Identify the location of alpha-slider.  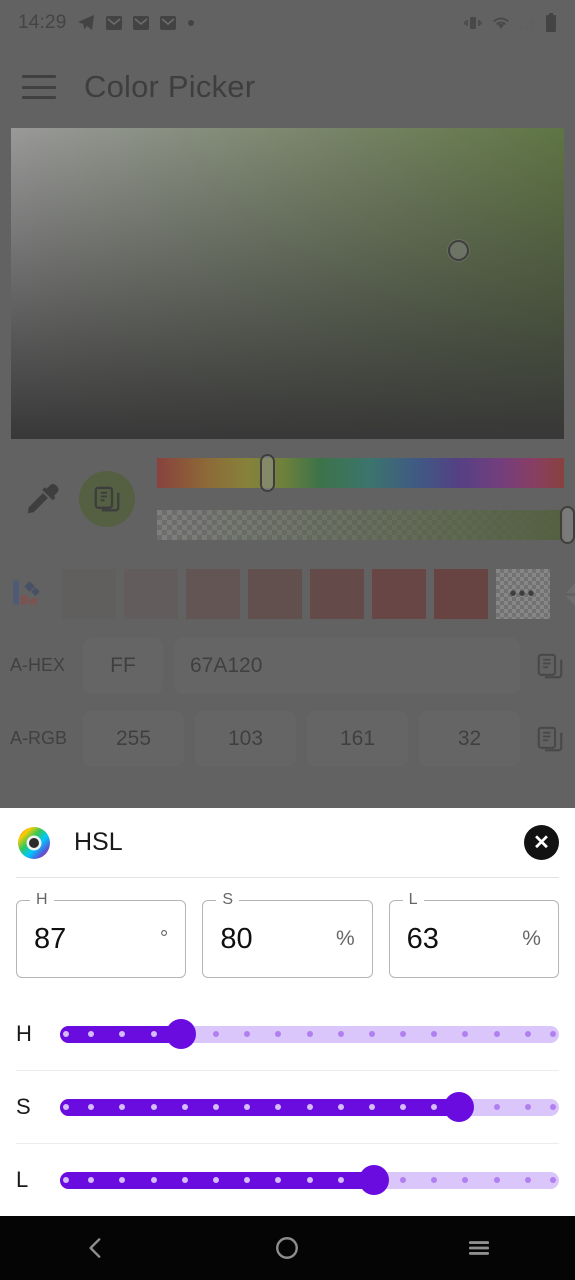
(366, 525).